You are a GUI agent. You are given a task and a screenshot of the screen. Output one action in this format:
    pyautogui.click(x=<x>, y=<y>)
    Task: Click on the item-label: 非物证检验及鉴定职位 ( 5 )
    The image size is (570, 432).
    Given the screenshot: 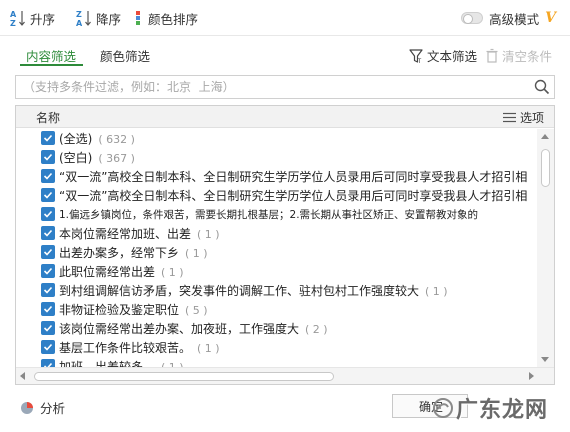 What is the action you would take?
    pyautogui.click(x=133, y=309)
    